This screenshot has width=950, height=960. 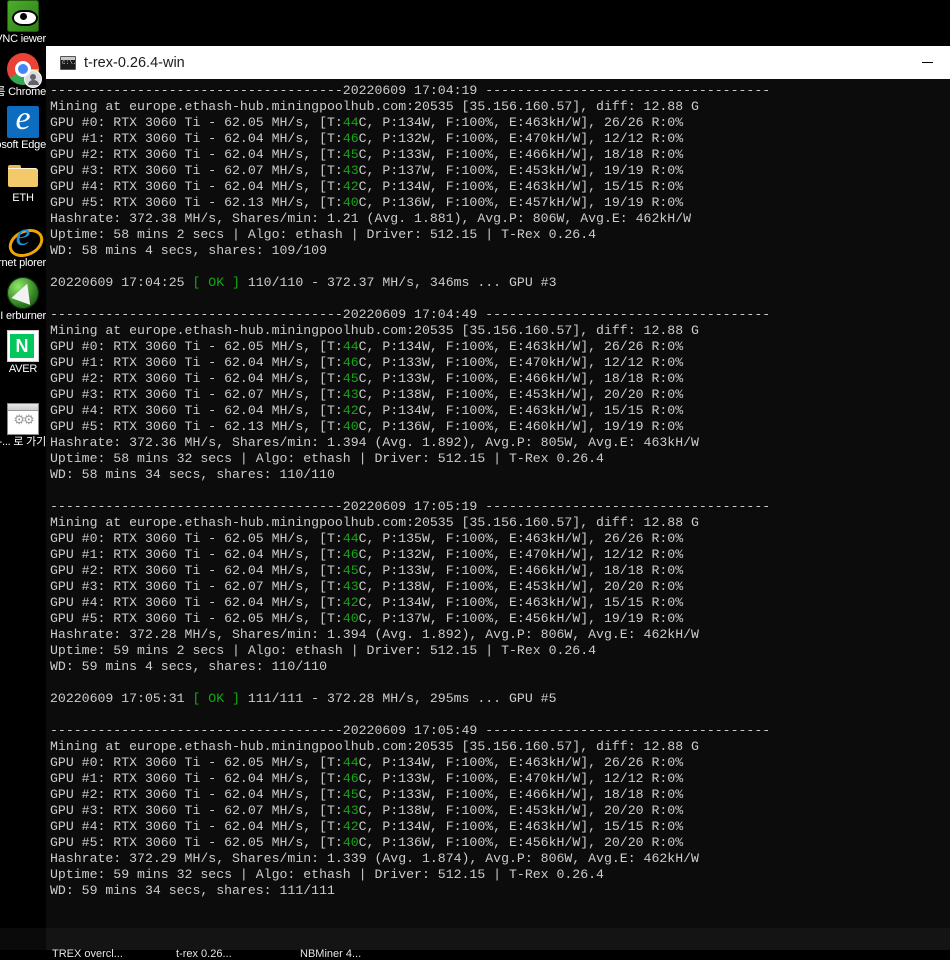 I want to click on minimize-button, so click(x=927, y=62).